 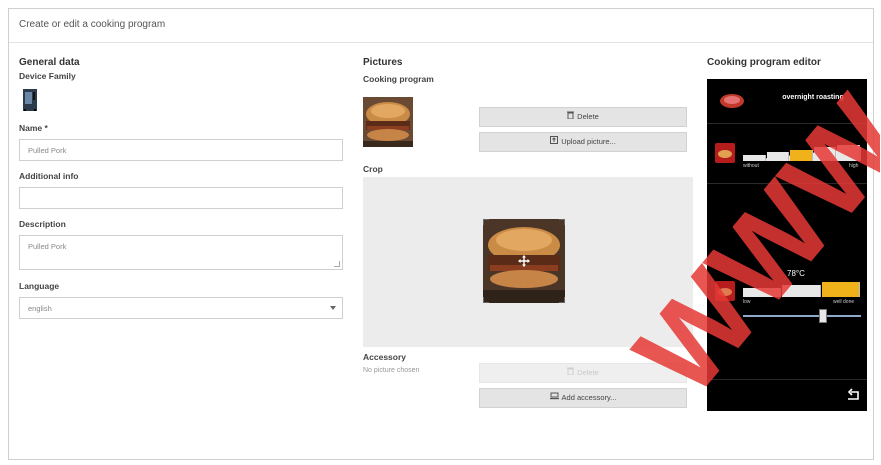 What do you see at coordinates (486, 222) in the screenshot?
I see `crop-handle-top-left` at bounding box center [486, 222].